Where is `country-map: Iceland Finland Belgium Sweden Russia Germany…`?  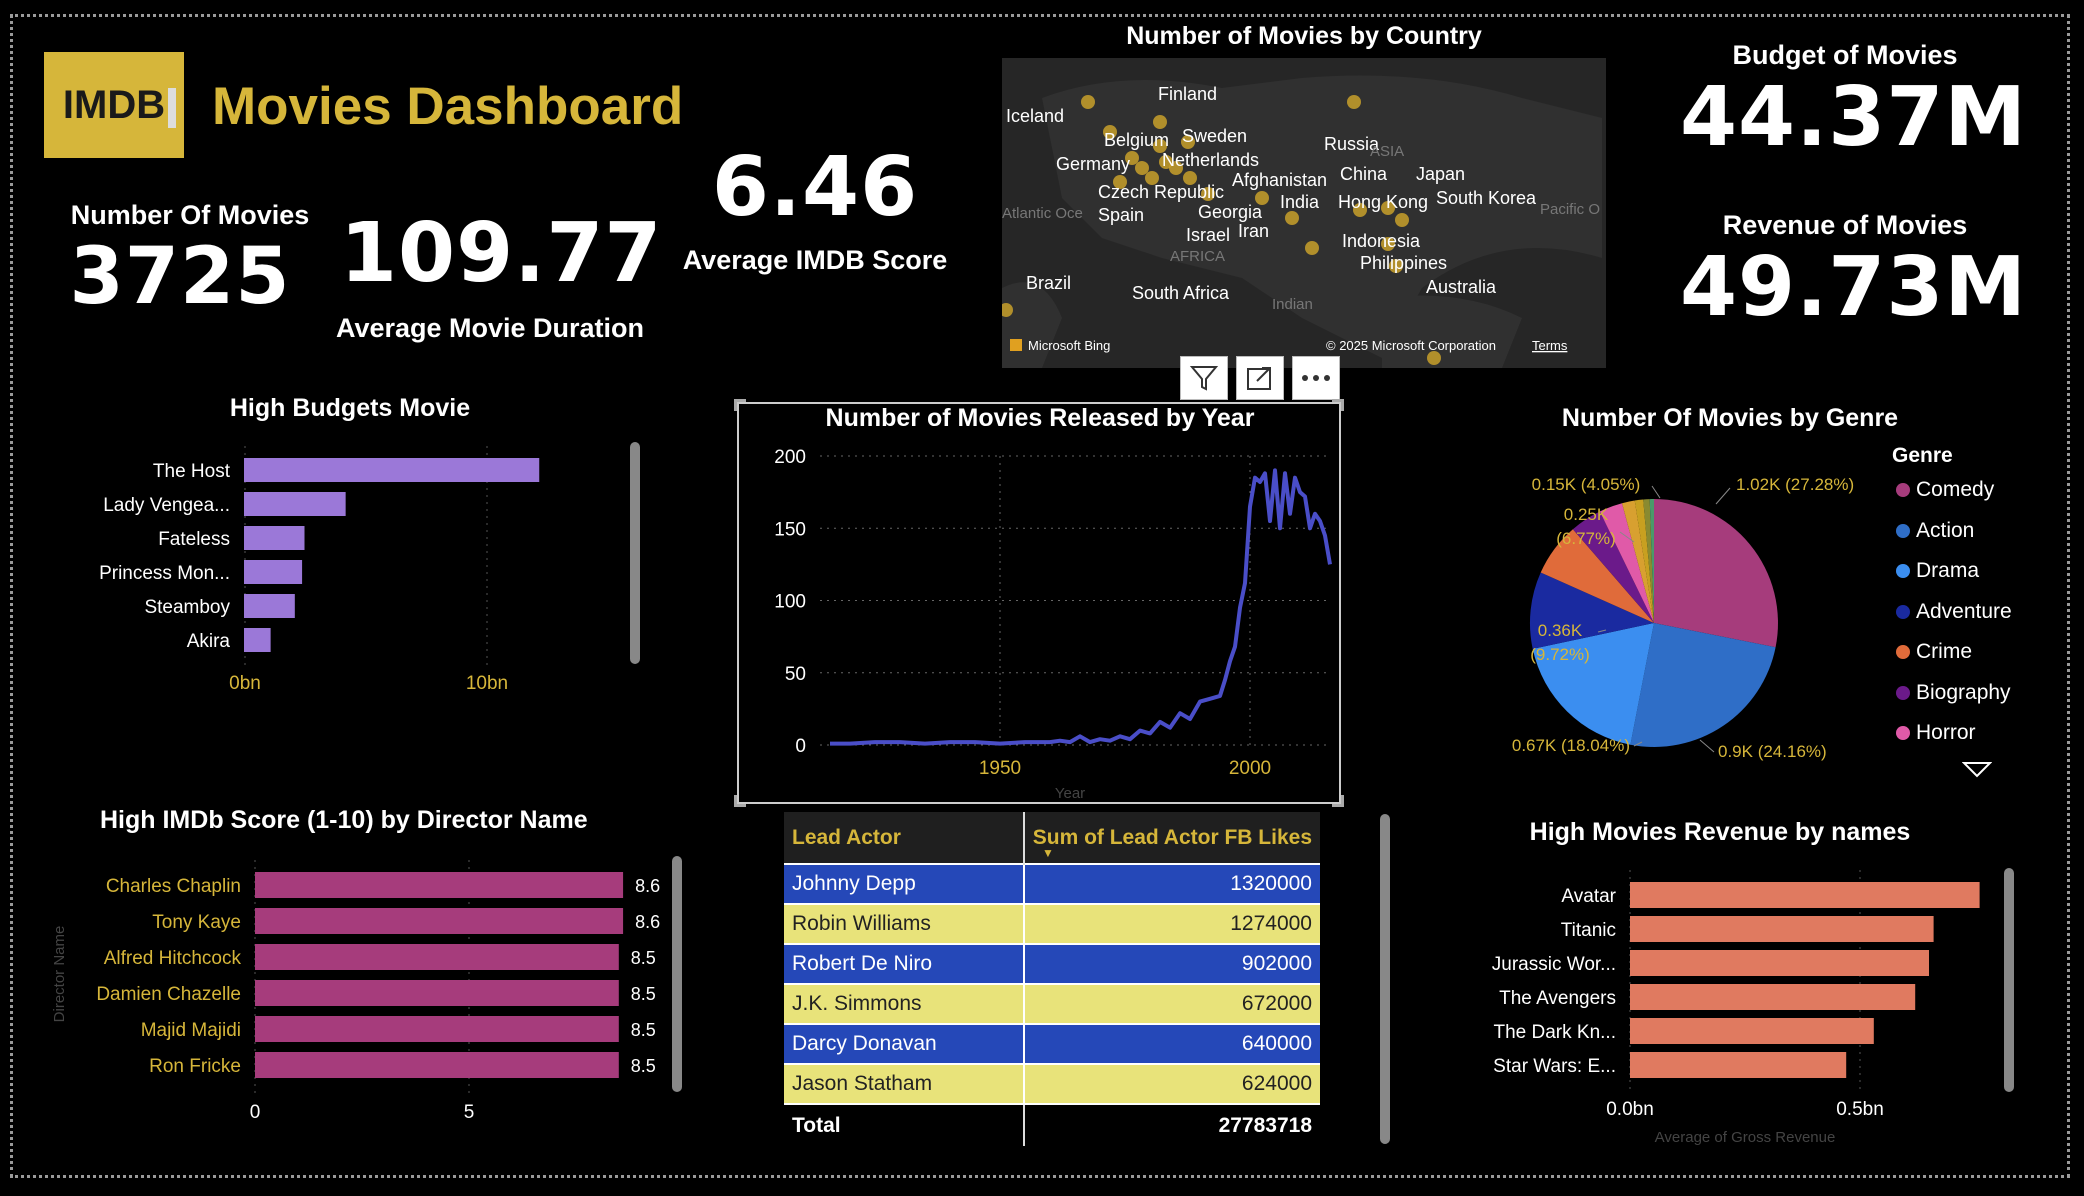
country-map: Iceland Finland Belgium Sweden Russia Germany… is located at coordinates (1304, 213).